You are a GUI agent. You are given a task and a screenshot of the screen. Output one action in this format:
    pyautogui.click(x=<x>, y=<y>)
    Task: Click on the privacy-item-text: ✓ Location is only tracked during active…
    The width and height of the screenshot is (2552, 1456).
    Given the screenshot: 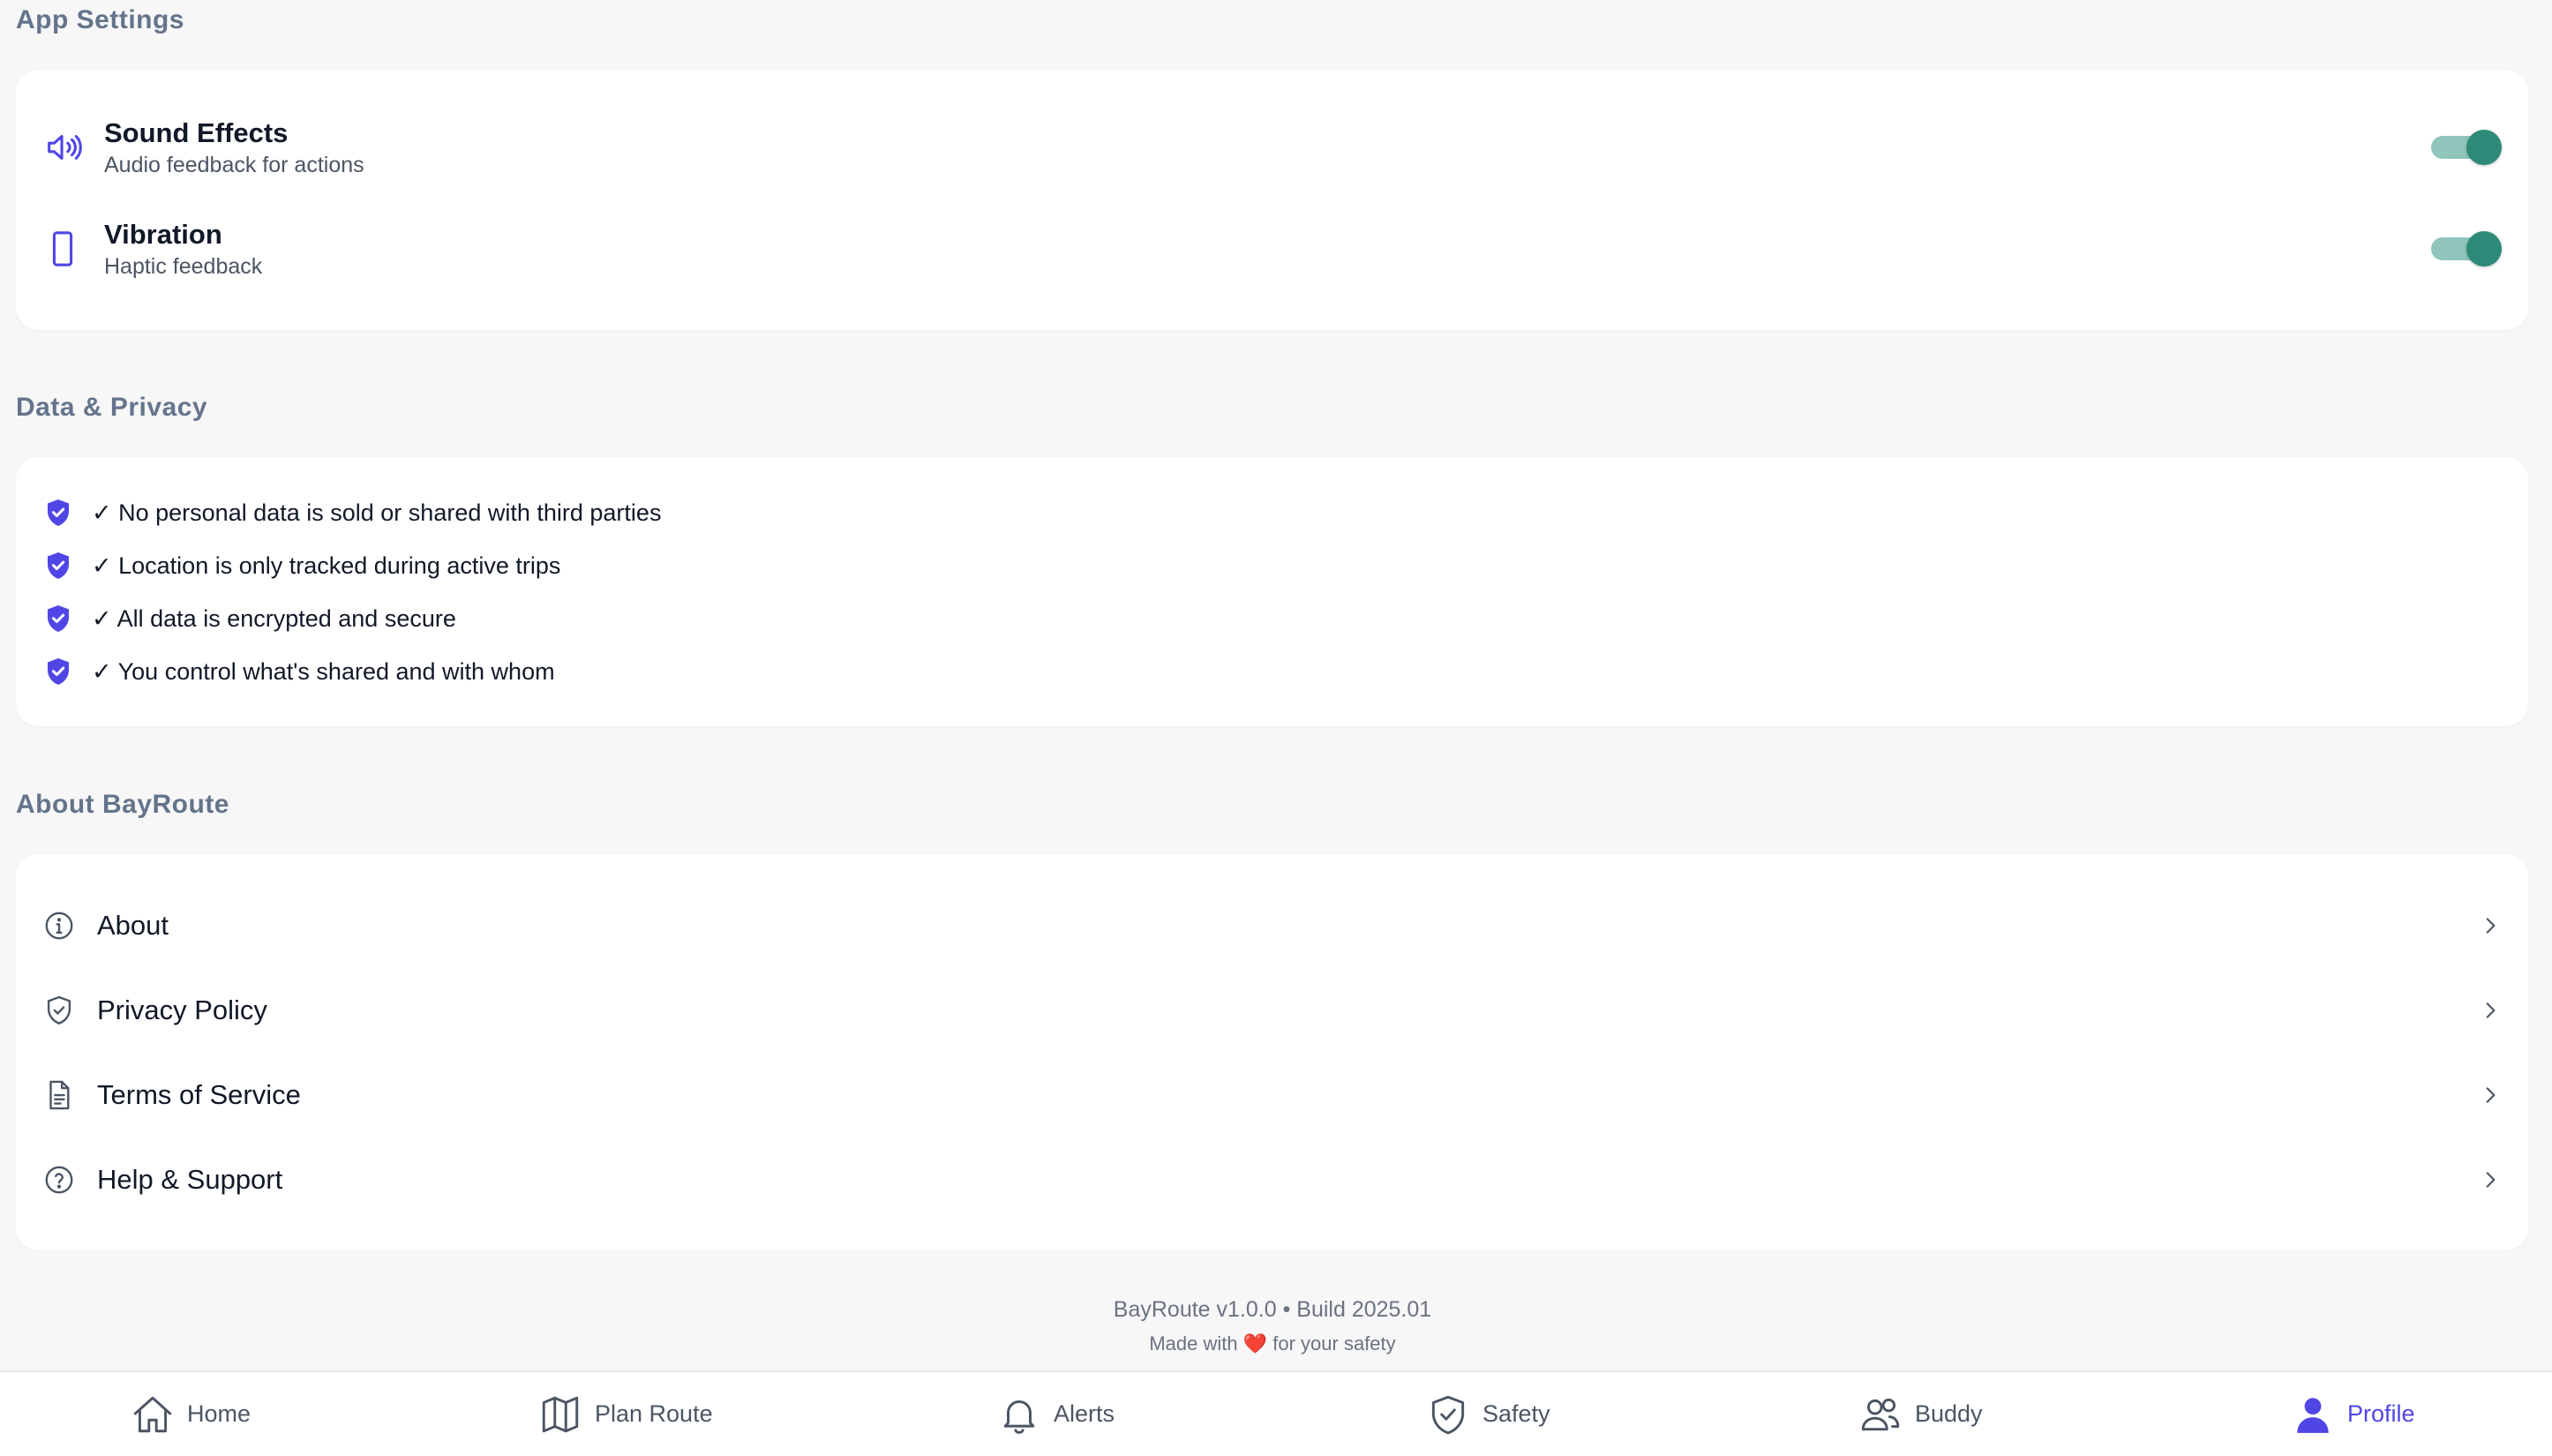 What is the action you would take?
    pyautogui.click(x=326, y=565)
    